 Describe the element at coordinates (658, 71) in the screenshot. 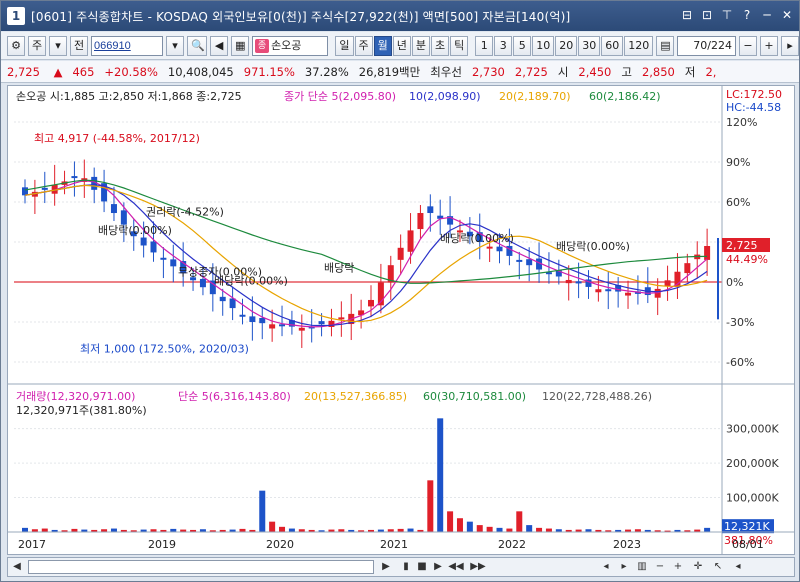

I see `high-price: 2,850` at that location.